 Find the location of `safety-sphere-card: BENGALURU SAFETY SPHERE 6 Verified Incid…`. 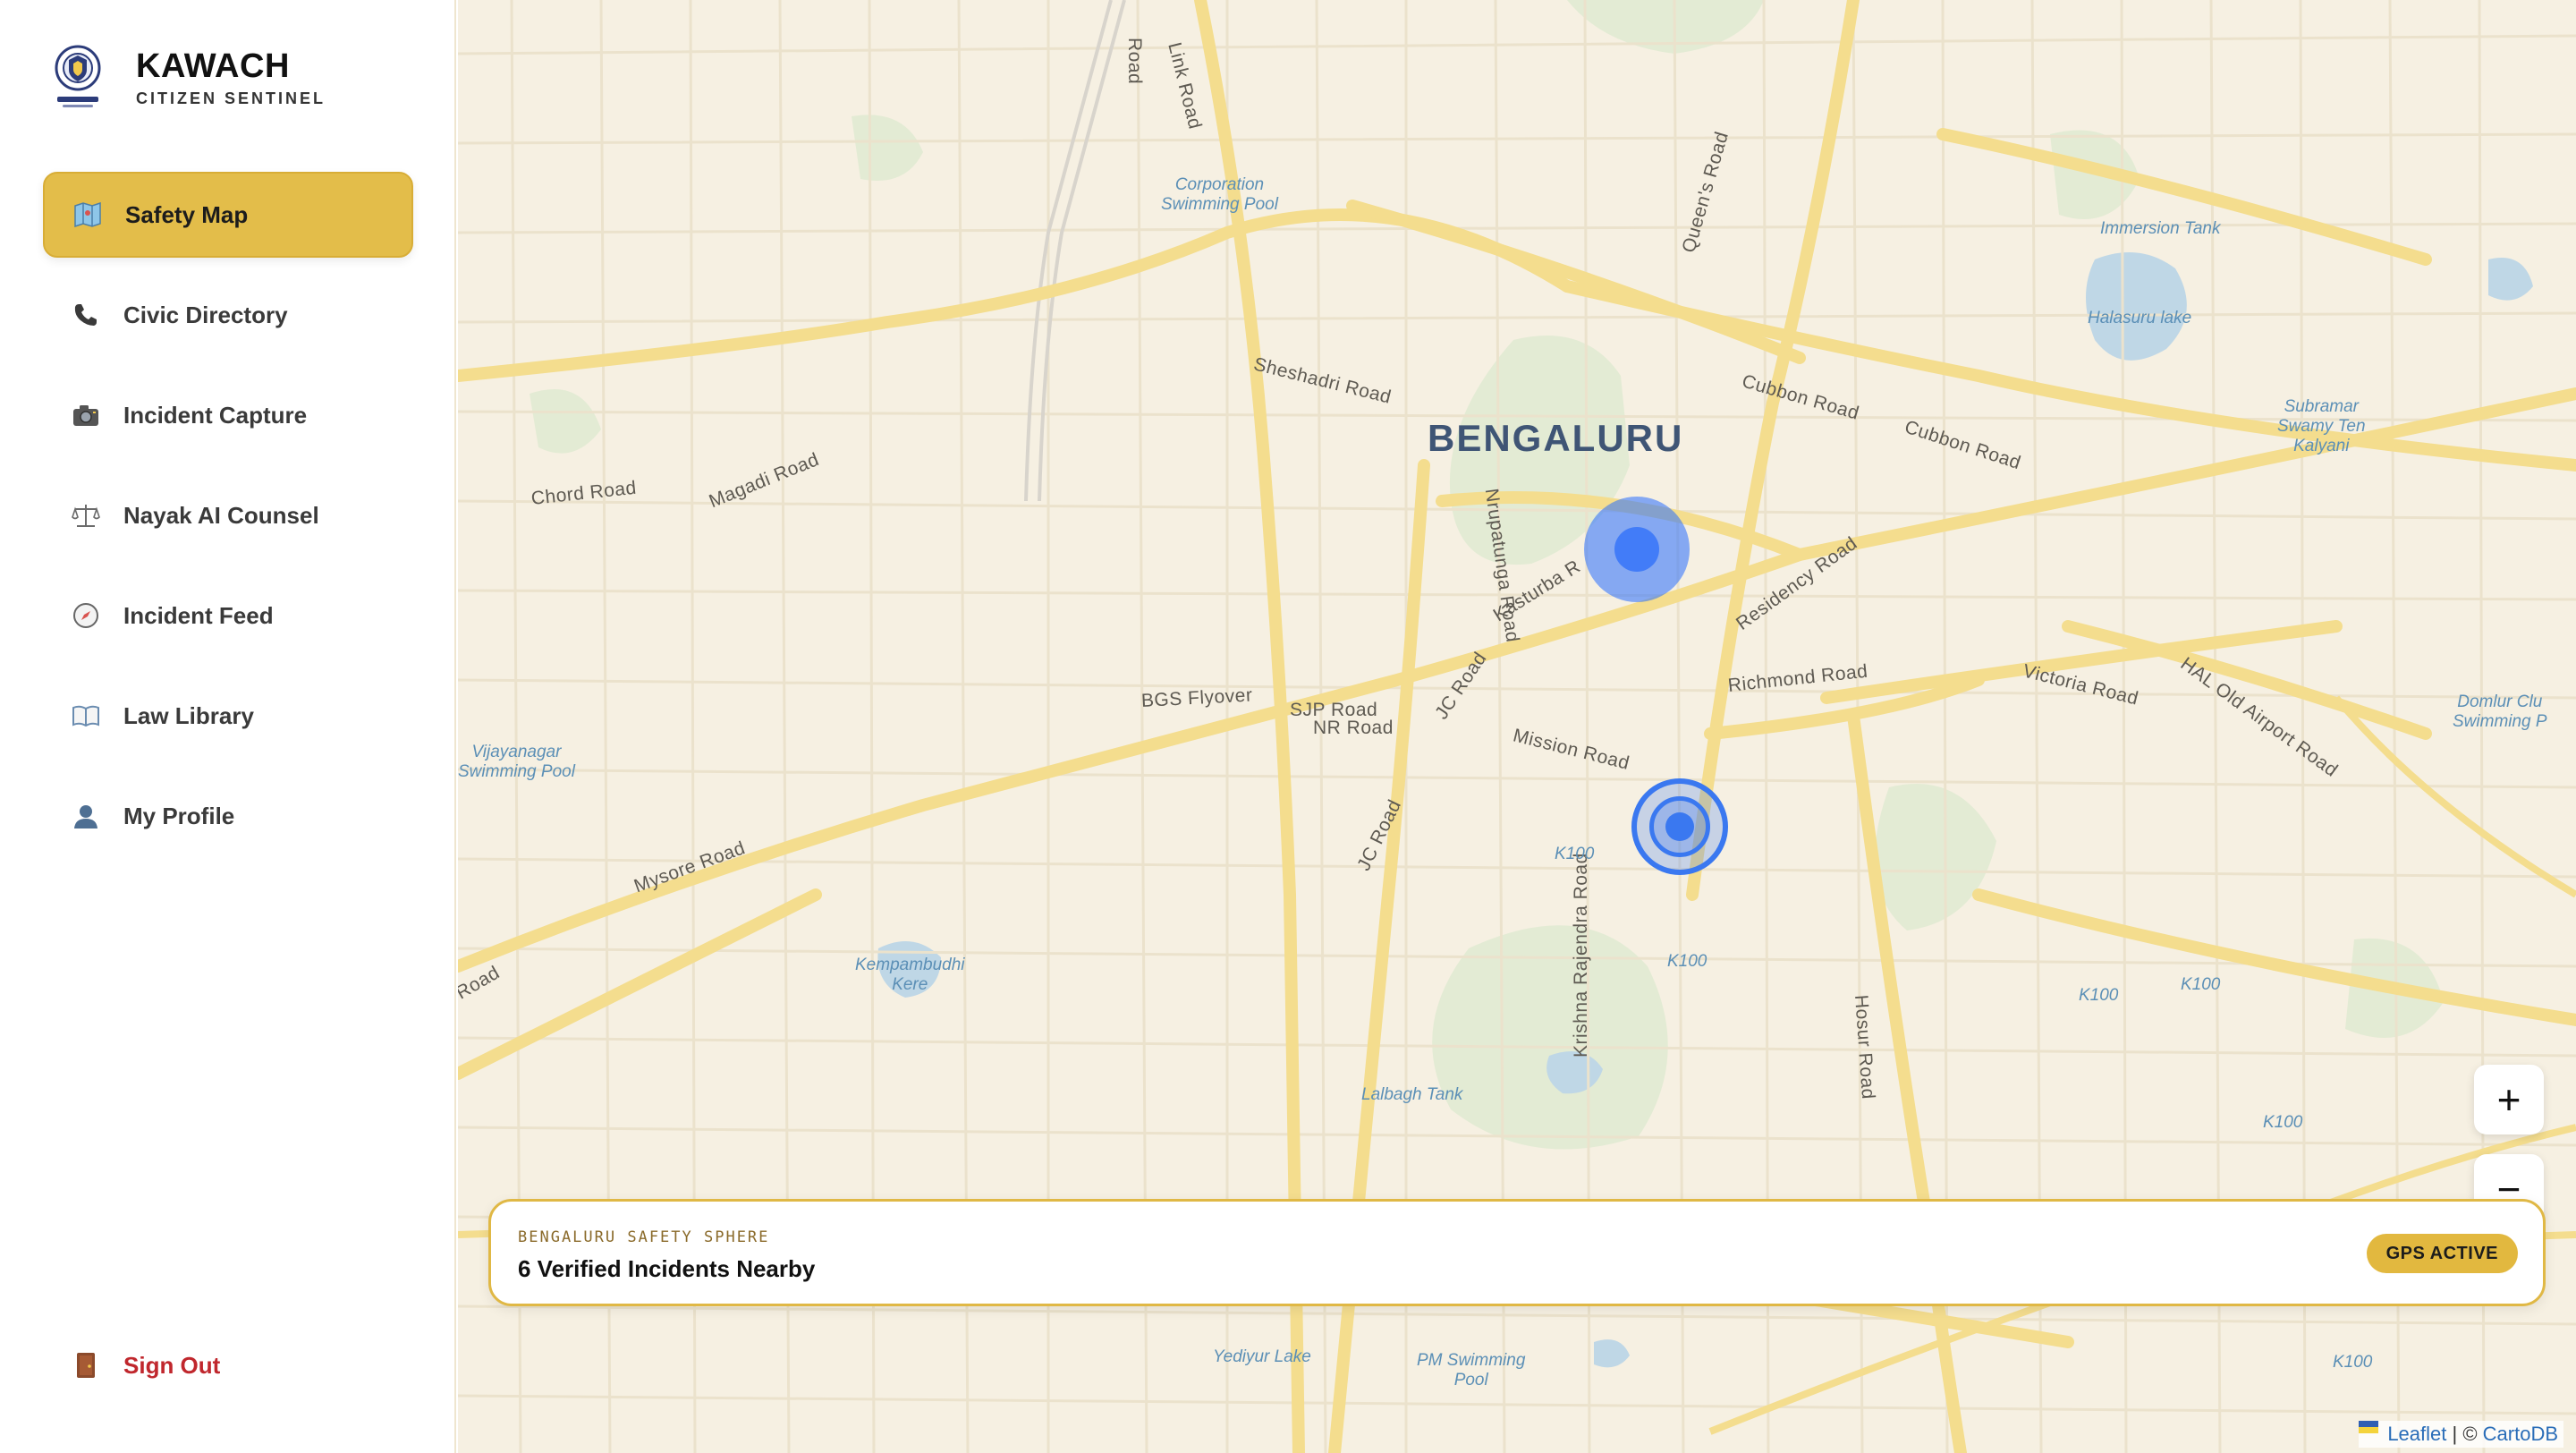

safety-sphere-card: BENGALURU SAFETY SPHERE 6 Verified Incid… is located at coordinates (1517, 1252).